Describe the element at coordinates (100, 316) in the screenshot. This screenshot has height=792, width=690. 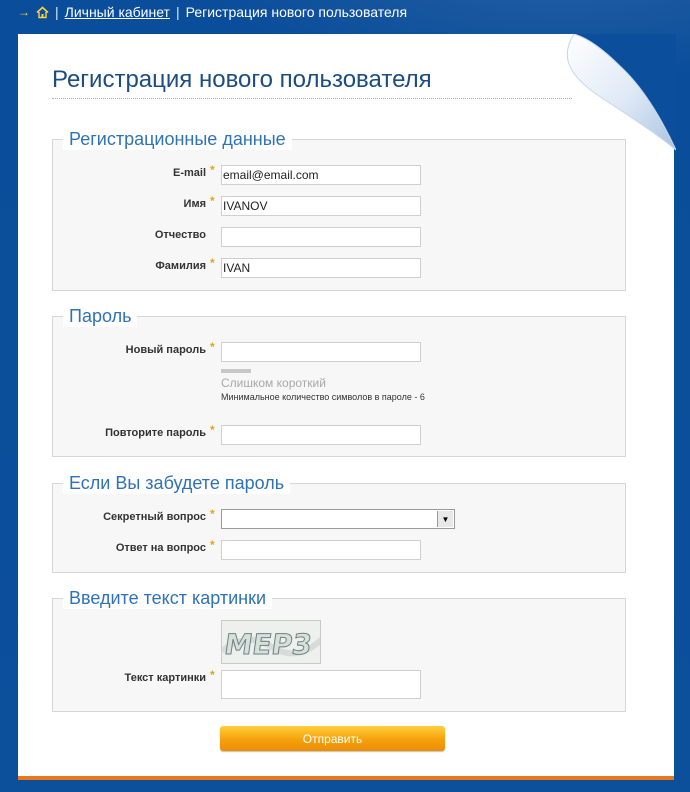
I see `section-legend: Пароль` at that location.